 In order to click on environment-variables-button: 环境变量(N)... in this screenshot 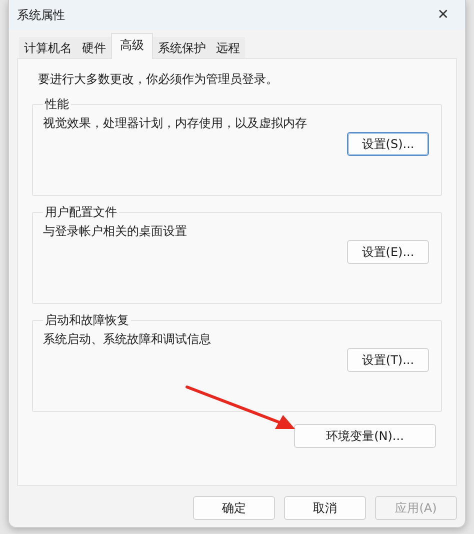, I will do `click(365, 436)`.